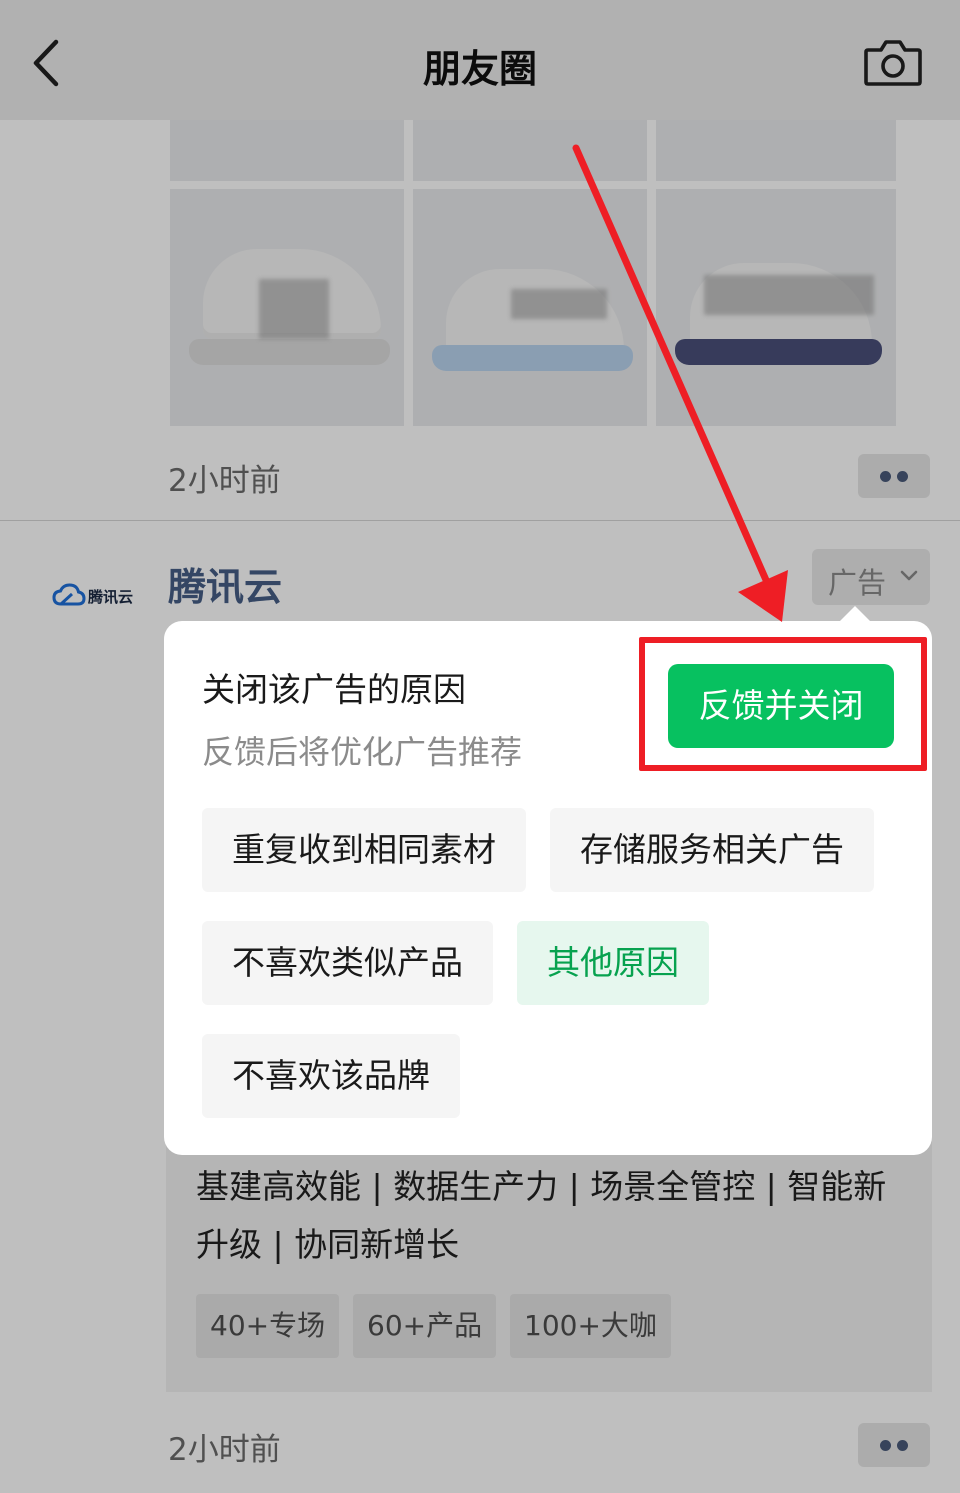  I want to click on reason-option: 存储服务相关广告, so click(712, 850).